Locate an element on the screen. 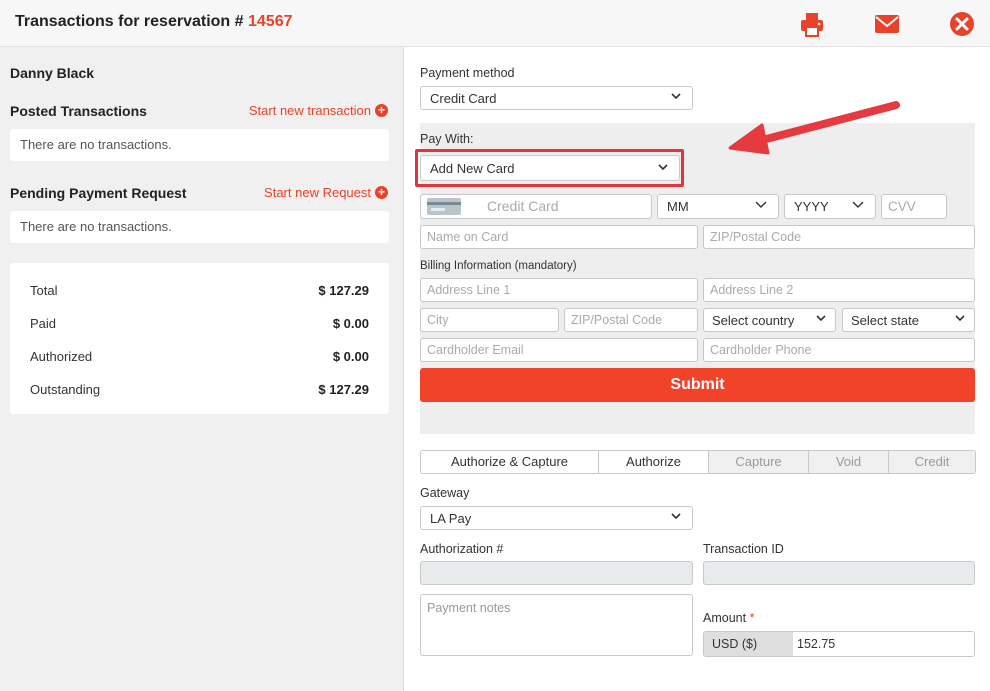 The width and height of the screenshot is (990, 691). modal-header: Transactions for reservation # 14567 is located at coordinates (495, 23).